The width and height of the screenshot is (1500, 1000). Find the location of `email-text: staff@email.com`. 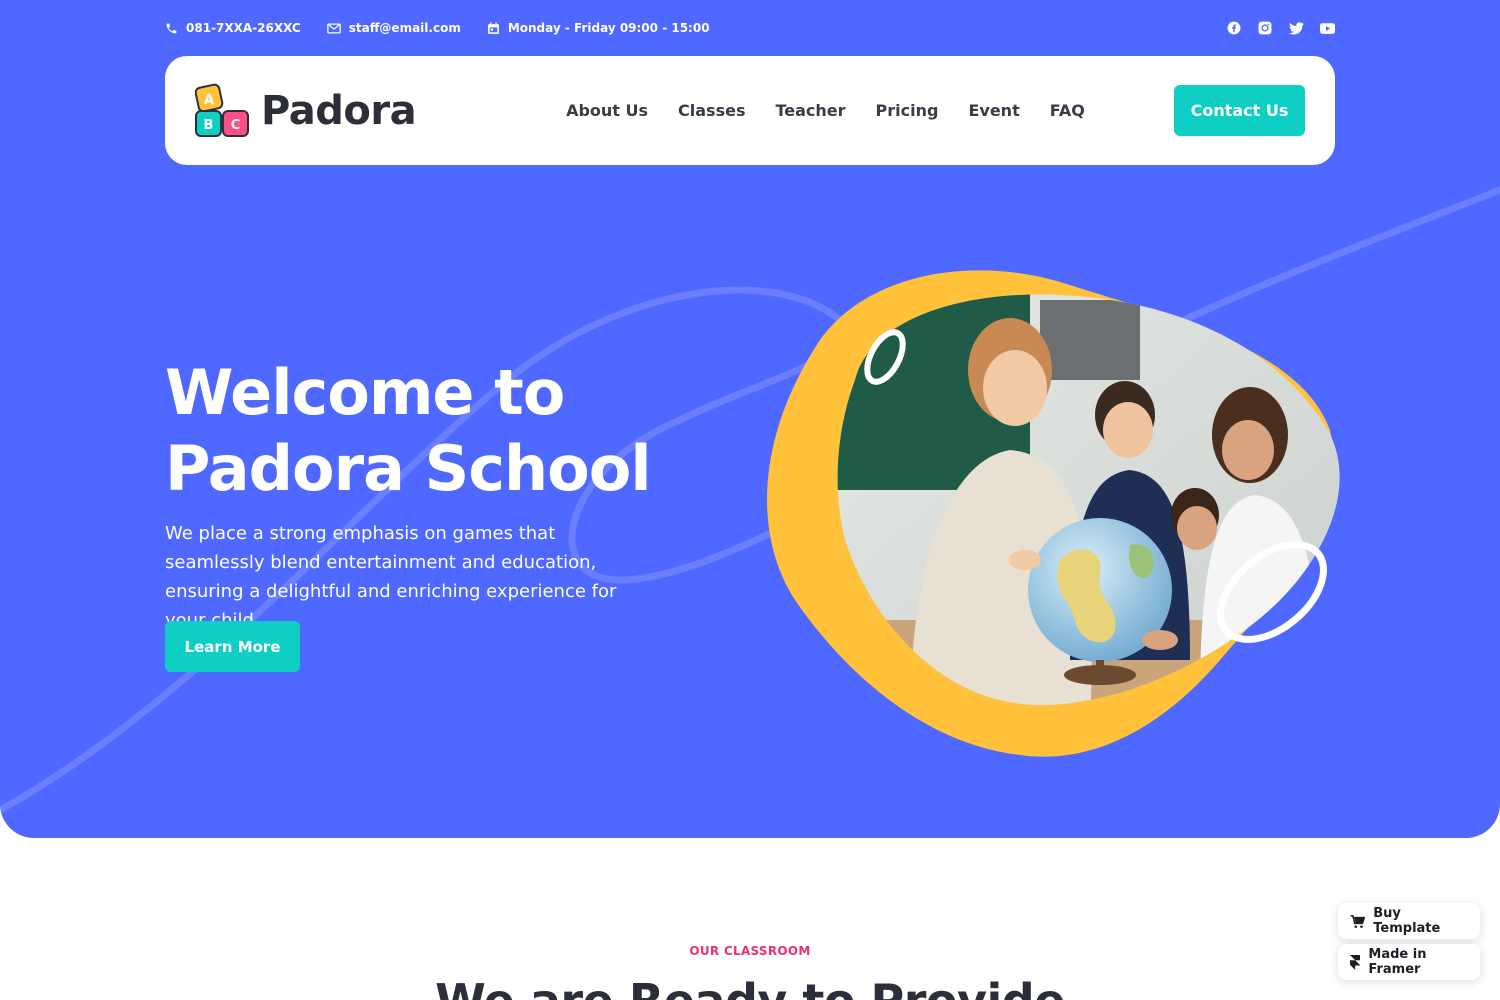

email-text: staff@email.com is located at coordinates (404, 28).